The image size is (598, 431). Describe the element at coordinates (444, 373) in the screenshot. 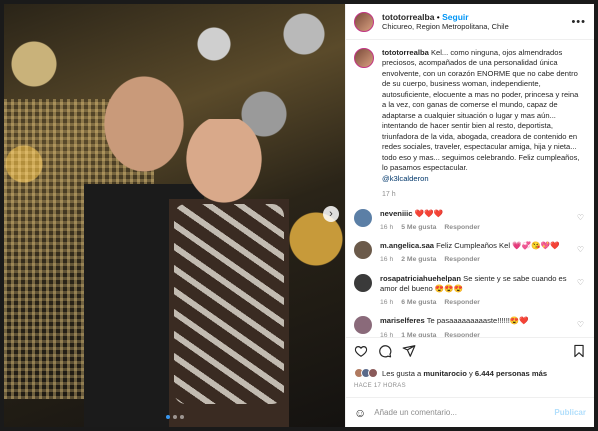

I see `likes-first-user: munitarocio` at that location.